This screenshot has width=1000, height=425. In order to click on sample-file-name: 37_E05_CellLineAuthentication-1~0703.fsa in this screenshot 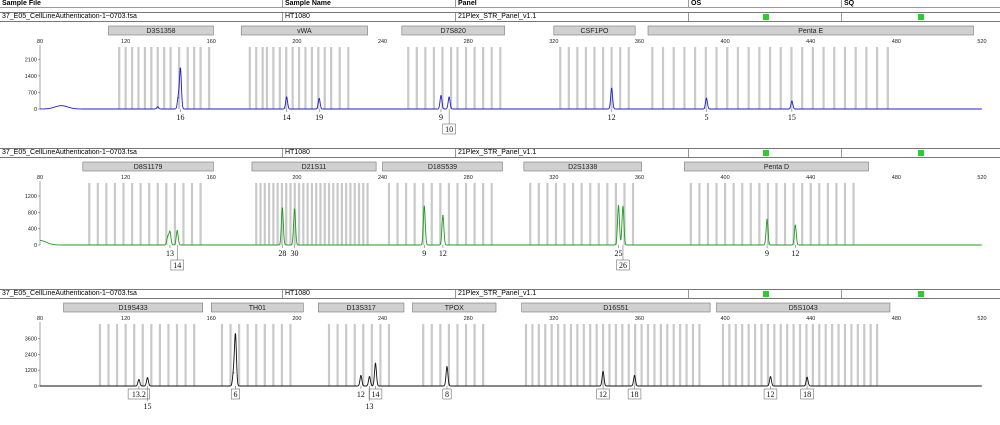, I will do `click(141, 153)`.